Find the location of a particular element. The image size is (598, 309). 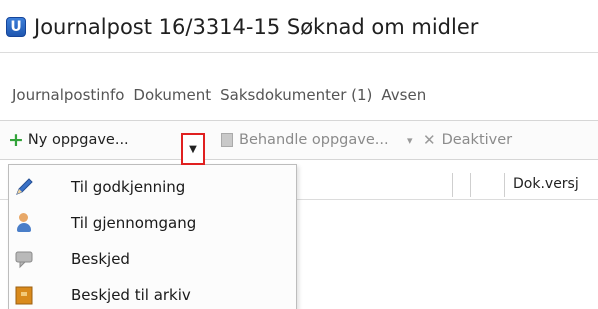

tab-saksdokumenter: Saksdokumenter (1) is located at coordinates (296, 95).